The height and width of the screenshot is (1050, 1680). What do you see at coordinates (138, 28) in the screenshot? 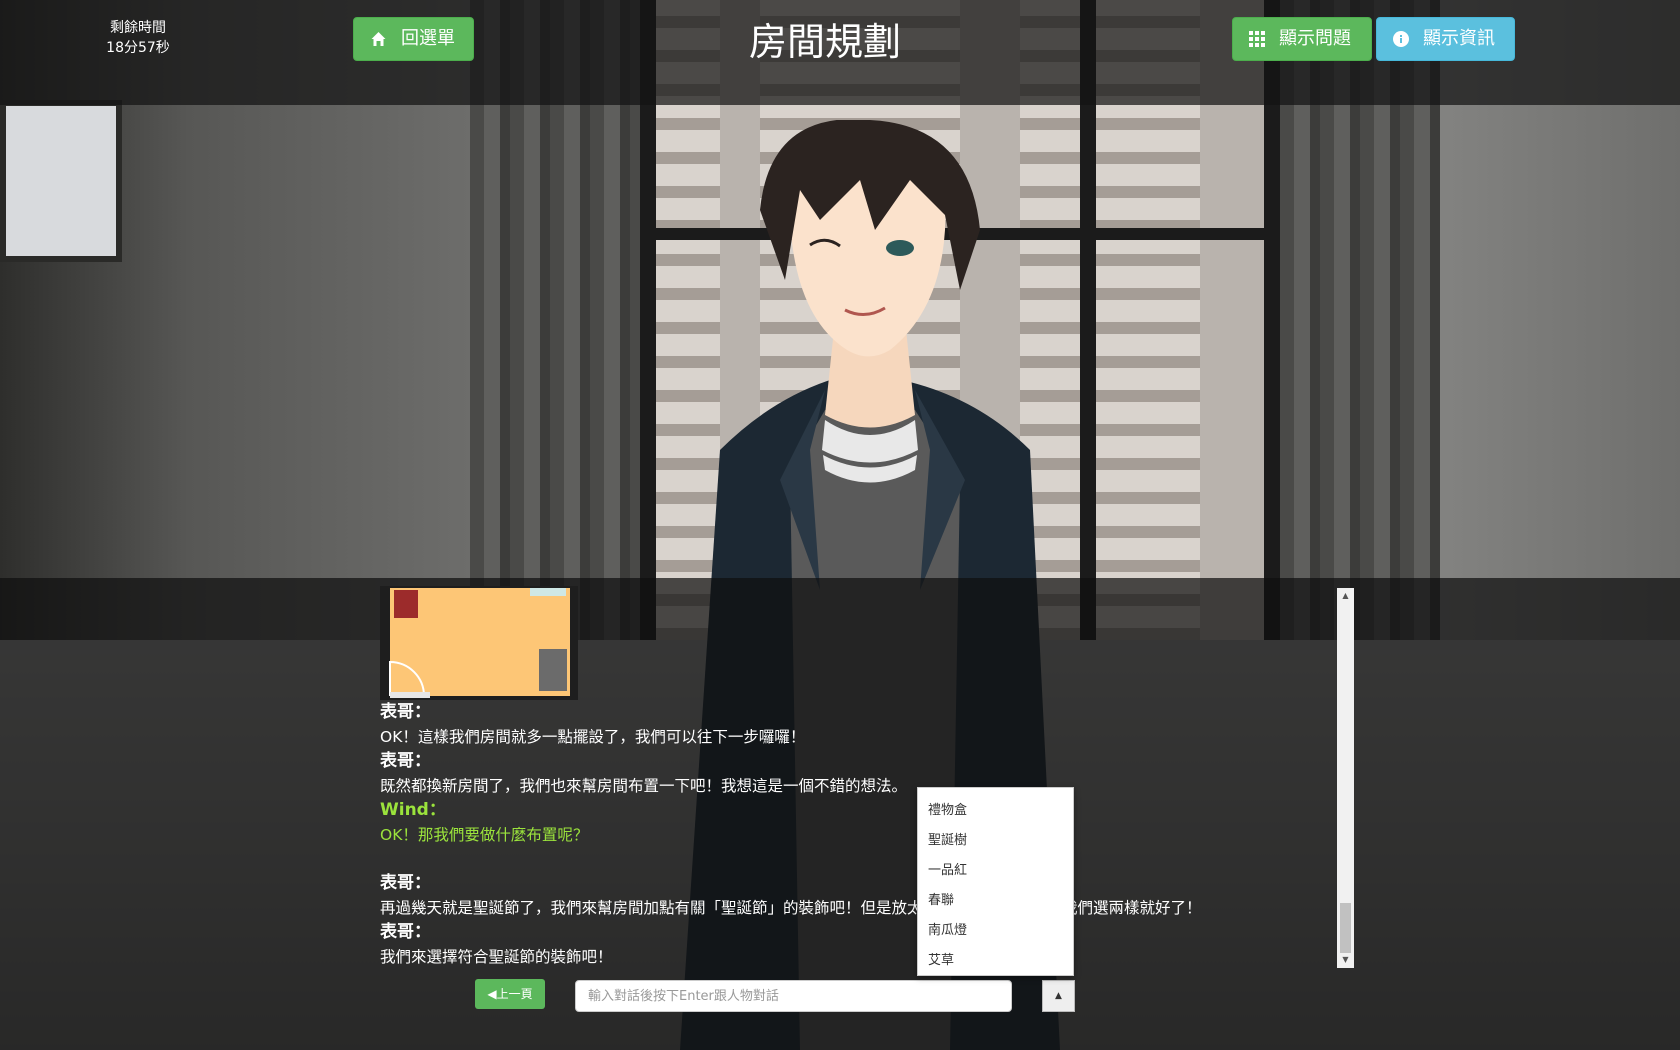
I see `timer-label: 剩餘時間` at bounding box center [138, 28].